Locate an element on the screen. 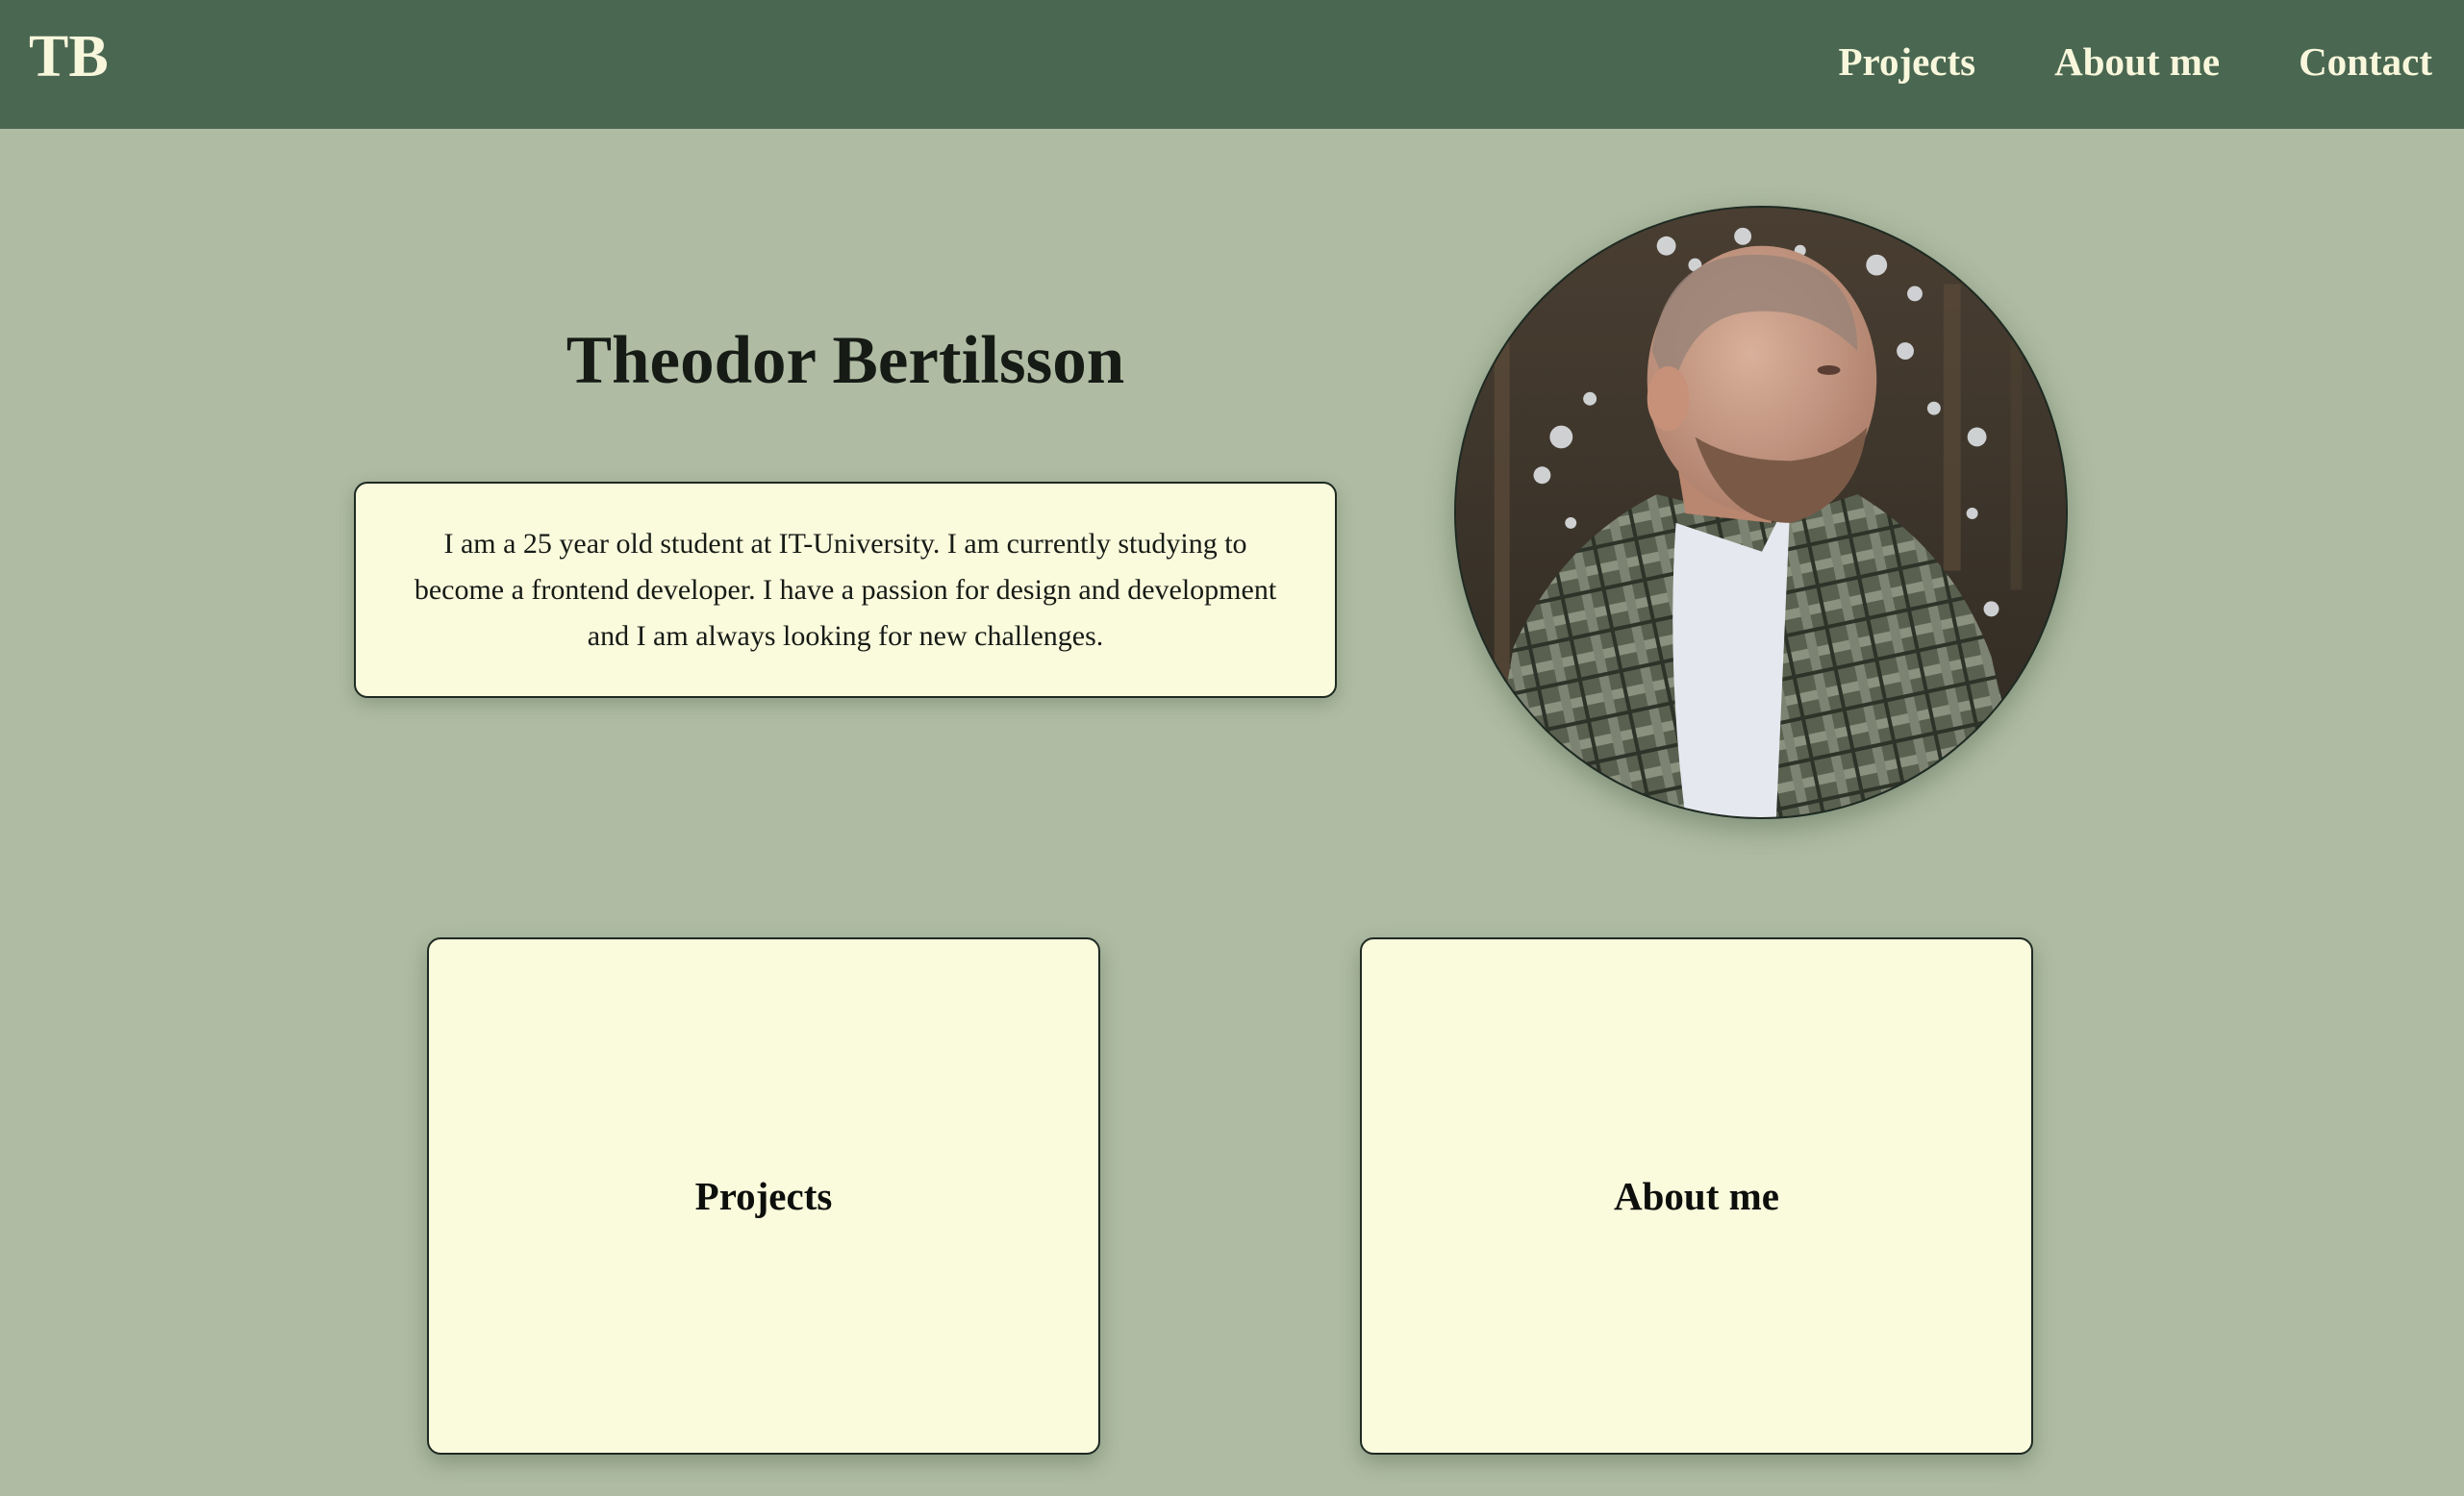 The width and height of the screenshot is (2464, 1496). logo: TB is located at coordinates (69, 57).